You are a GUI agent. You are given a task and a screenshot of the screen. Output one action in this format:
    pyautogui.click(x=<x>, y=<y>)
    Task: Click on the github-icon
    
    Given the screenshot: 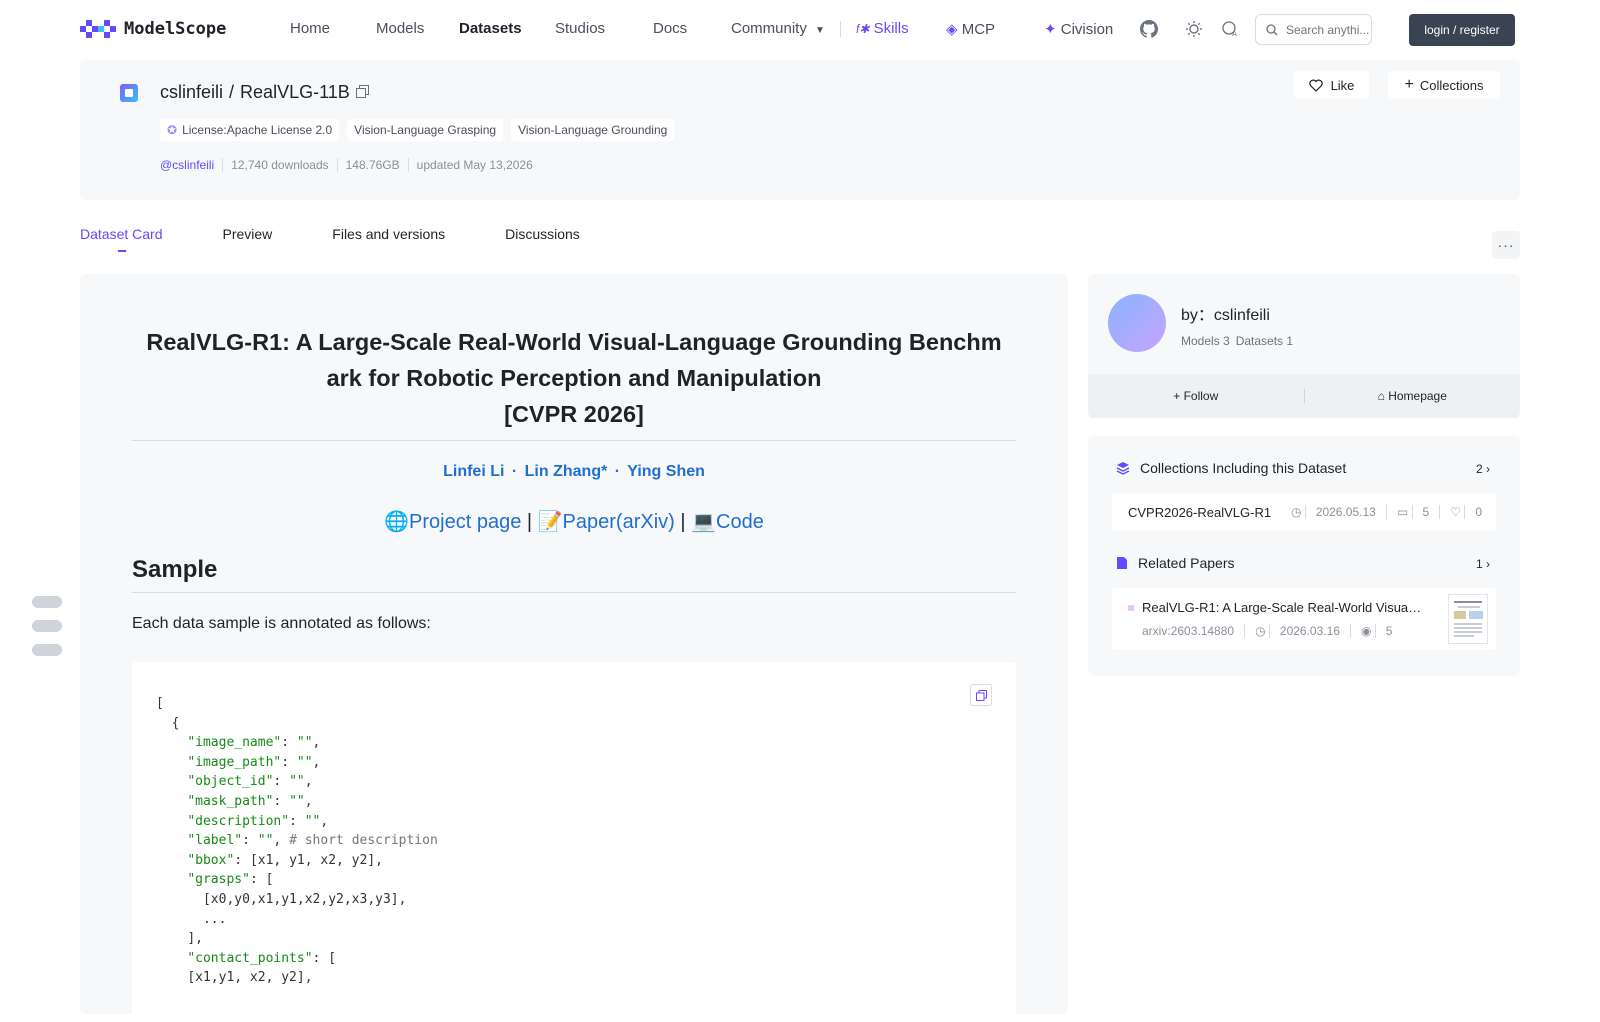 What is the action you would take?
    pyautogui.click(x=1149, y=29)
    